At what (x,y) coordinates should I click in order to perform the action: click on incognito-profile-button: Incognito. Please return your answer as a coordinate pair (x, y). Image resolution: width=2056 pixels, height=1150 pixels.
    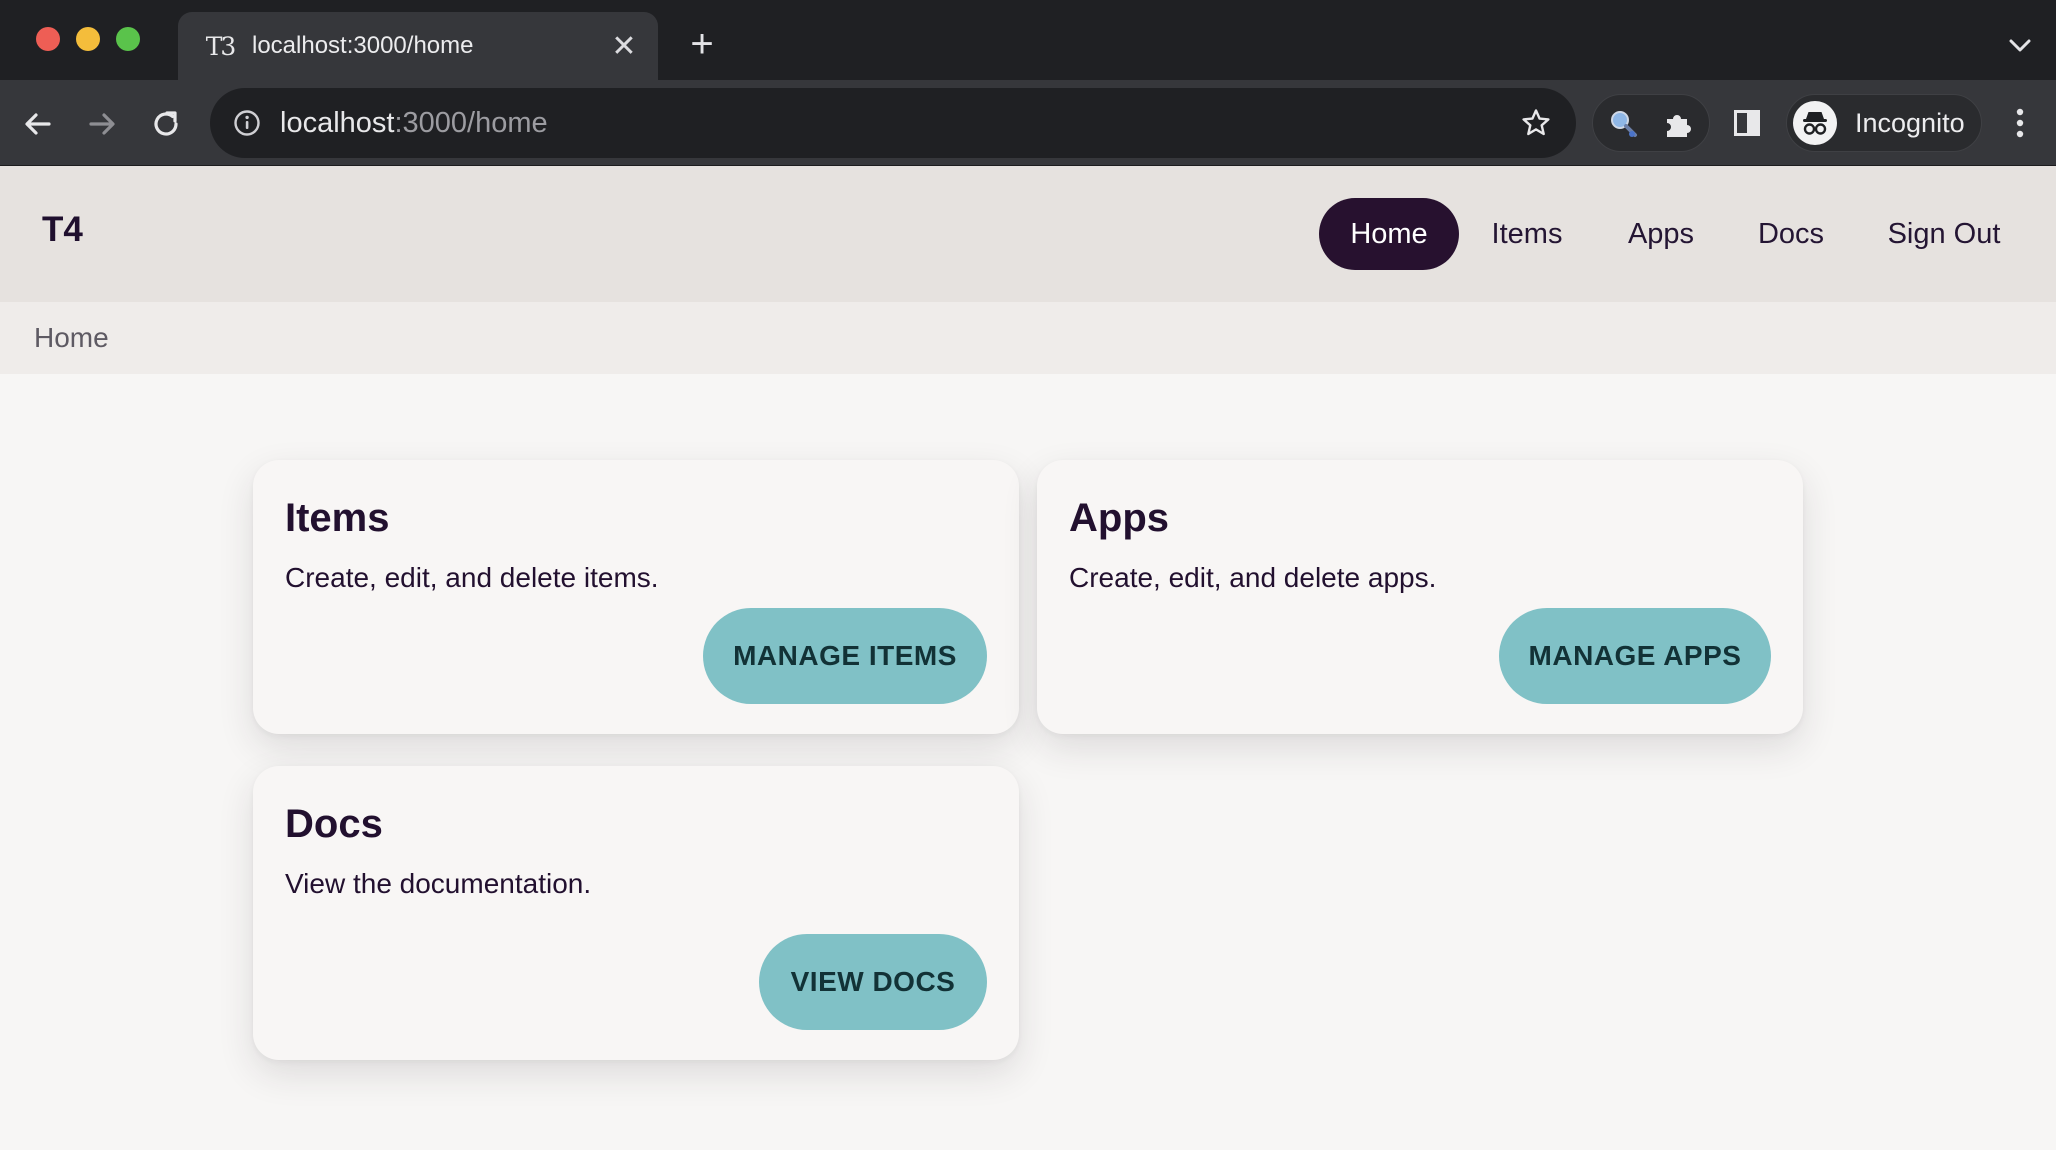
    Looking at the image, I should click on (1884, 123).